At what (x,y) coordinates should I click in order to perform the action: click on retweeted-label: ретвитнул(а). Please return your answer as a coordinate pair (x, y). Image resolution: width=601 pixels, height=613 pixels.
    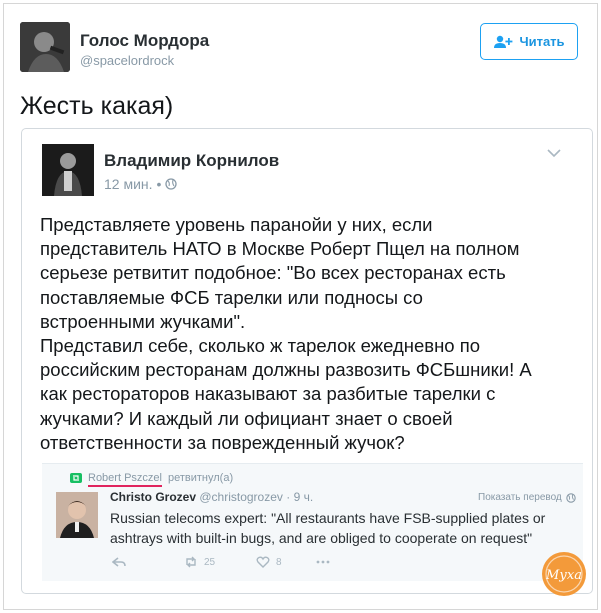
    Looking at the image, I should click on (200, 478).